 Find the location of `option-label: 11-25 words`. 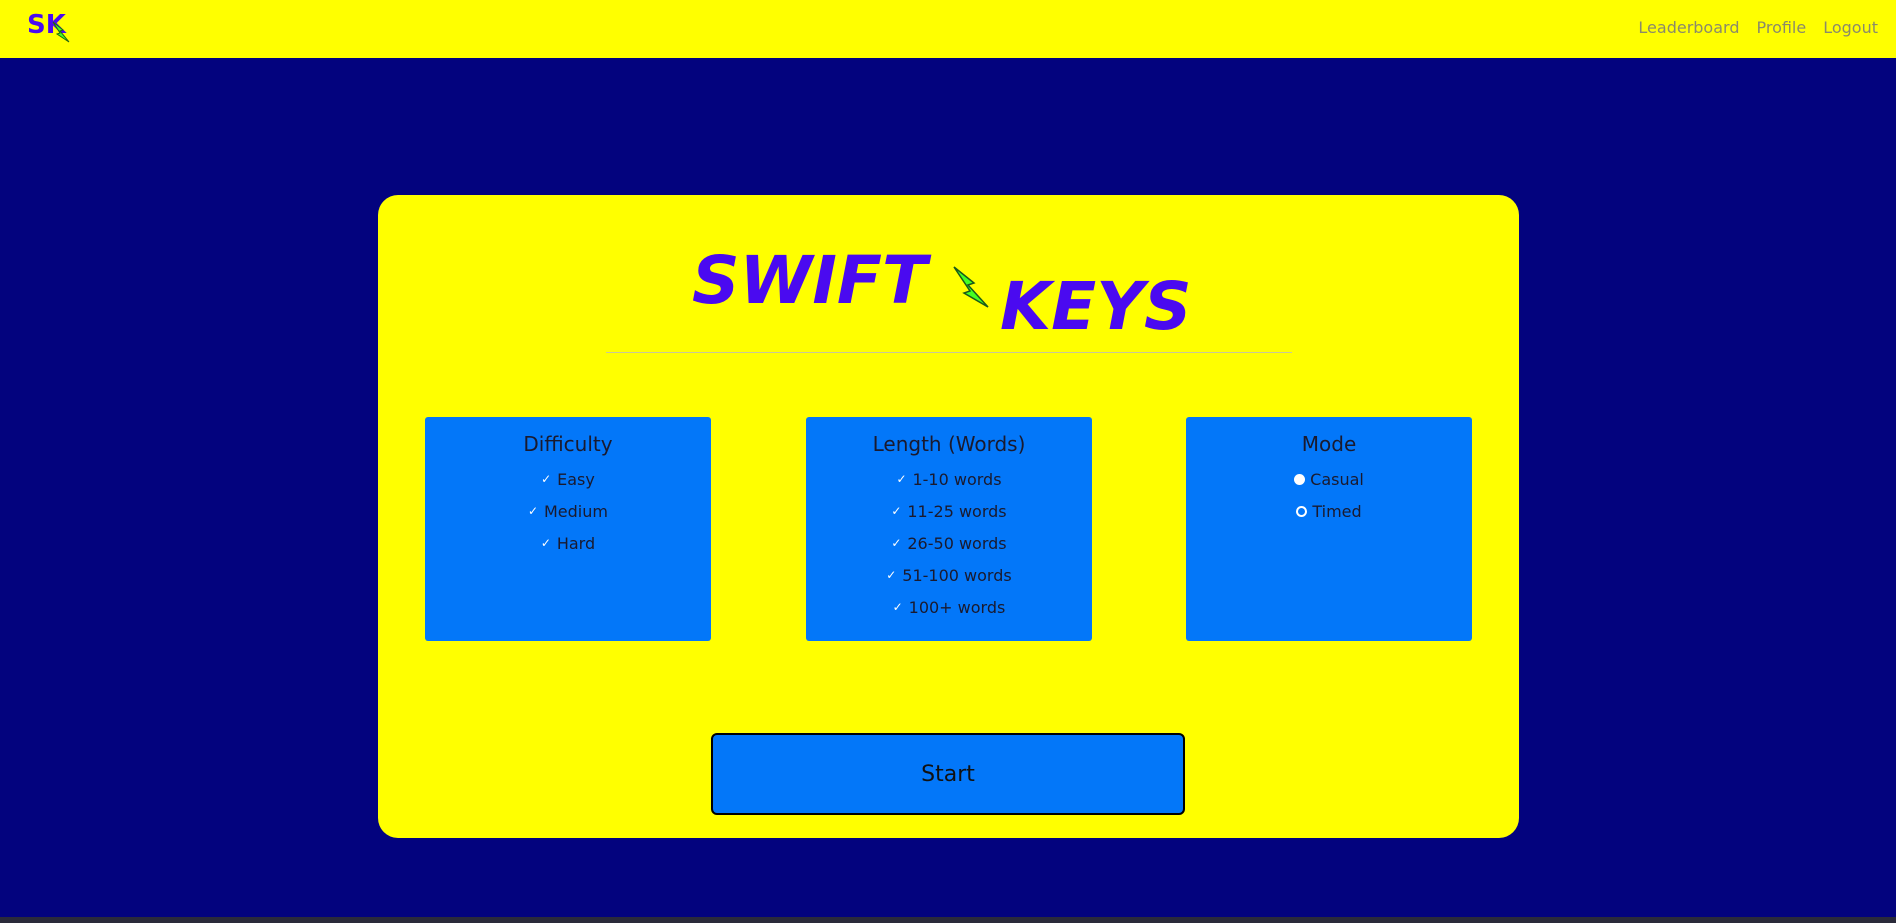

option-label: 11-25 words is located at coordinates (957, 511).